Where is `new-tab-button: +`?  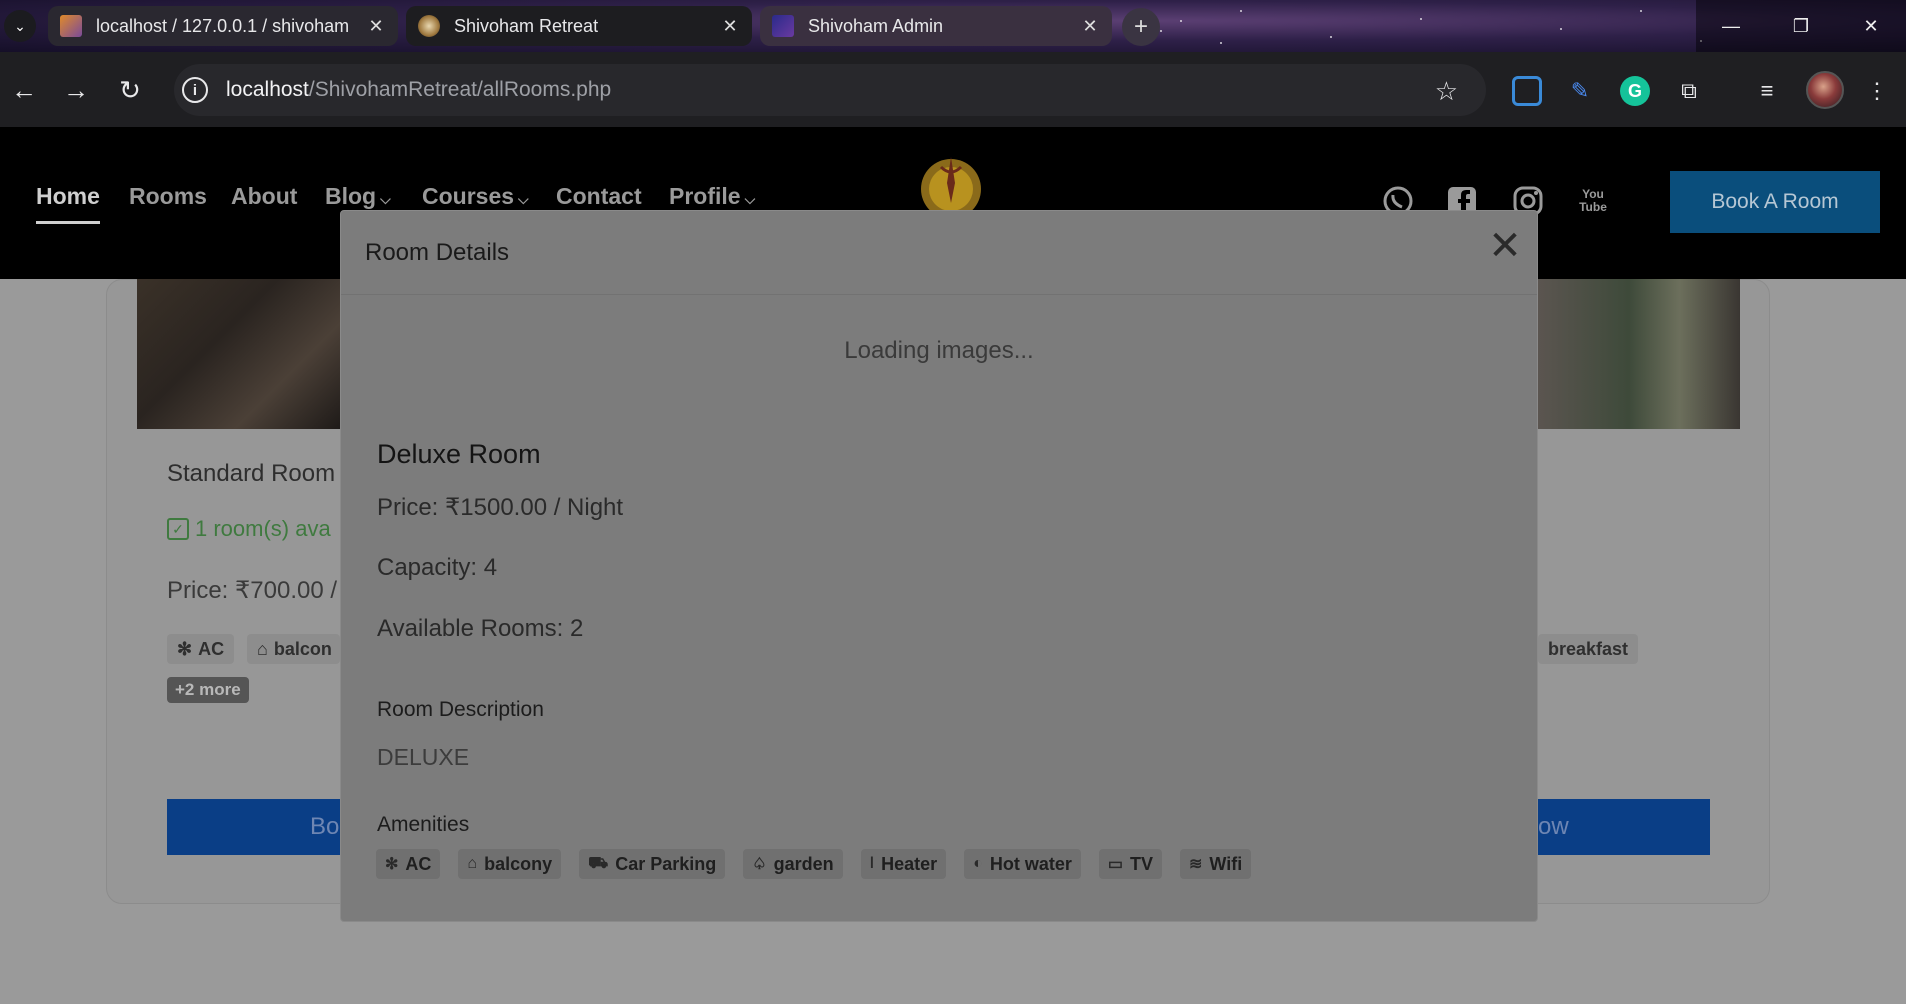
new-tab-button: + is located at coordinates (1141, 27).